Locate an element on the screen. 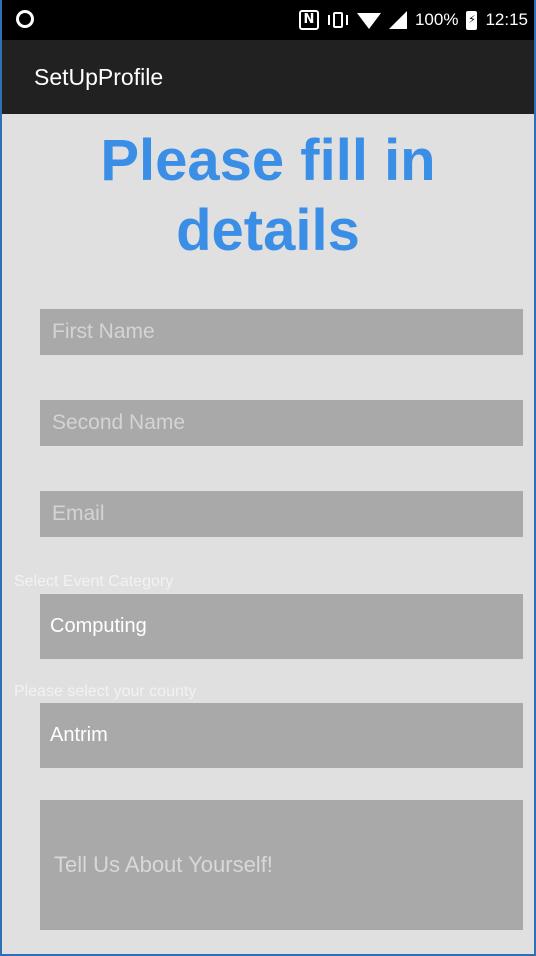 Image resolution: width=536 pixels, height=956 pixels. battery-icon is located at coordinates (472, 20).